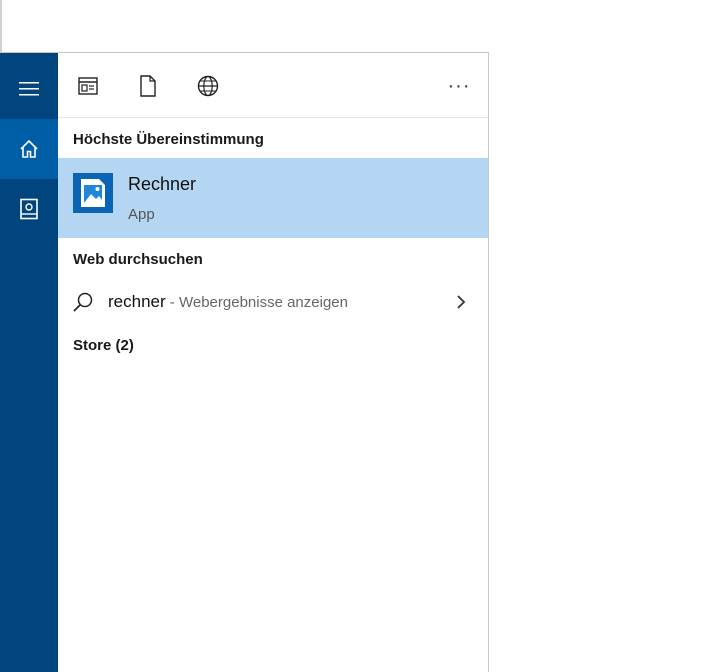  I want to click on web-filter-button, so click(208, 86).